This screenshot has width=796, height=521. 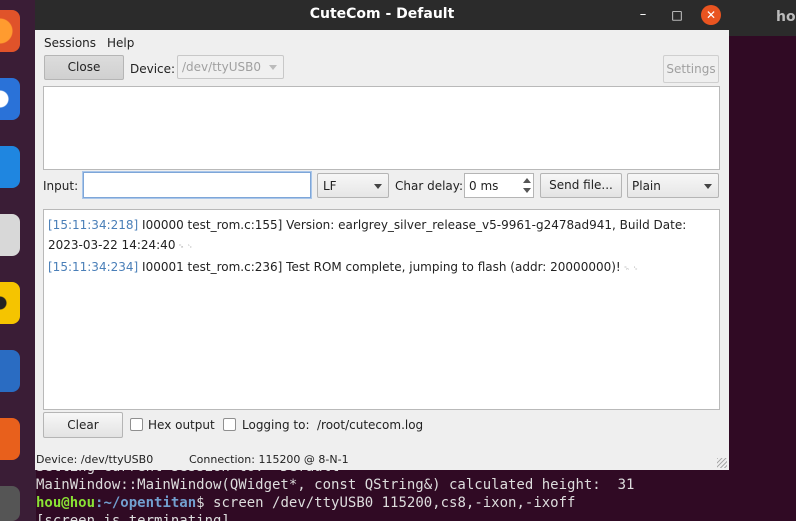 What do you see at coordinates (10, 439) in the screenshot?
I see `software-icon` at bounding box center [10, 439].